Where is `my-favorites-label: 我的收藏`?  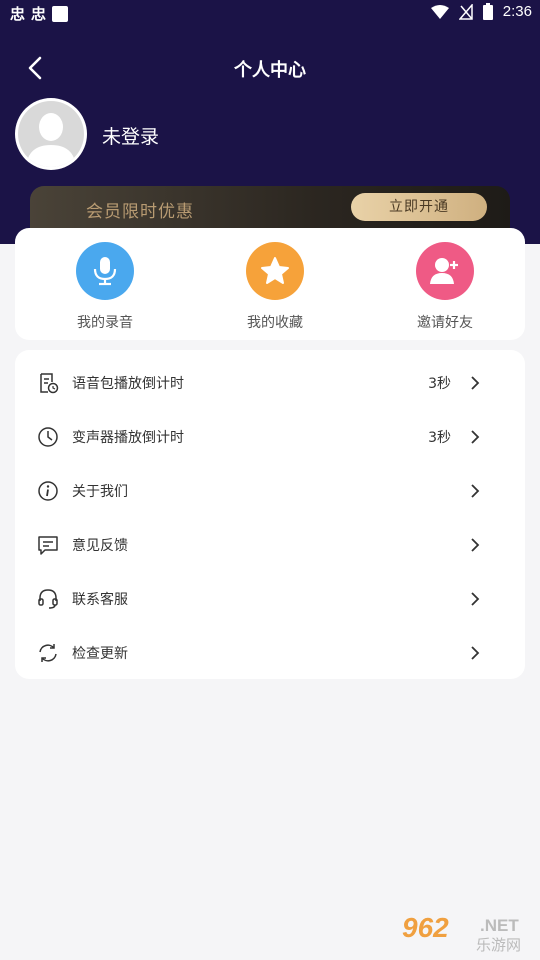 my-favorites-label: 我的收藏 is located at coordinates (275, 323).